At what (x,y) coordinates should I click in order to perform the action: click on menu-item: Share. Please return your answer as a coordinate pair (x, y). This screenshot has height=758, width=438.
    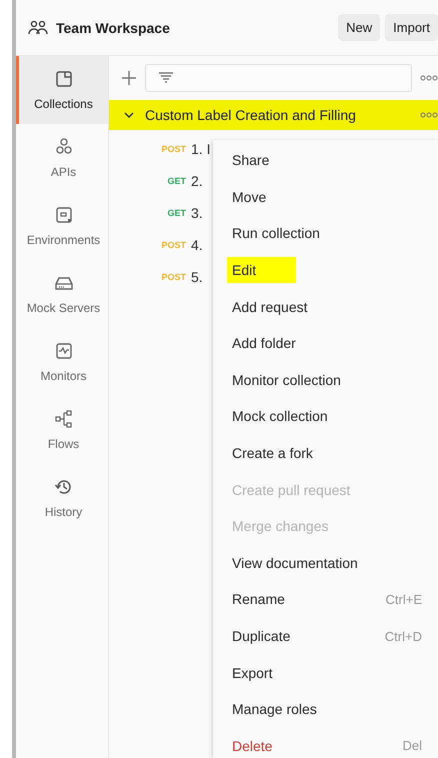
    Looking at the image, I should click on (325, 160).